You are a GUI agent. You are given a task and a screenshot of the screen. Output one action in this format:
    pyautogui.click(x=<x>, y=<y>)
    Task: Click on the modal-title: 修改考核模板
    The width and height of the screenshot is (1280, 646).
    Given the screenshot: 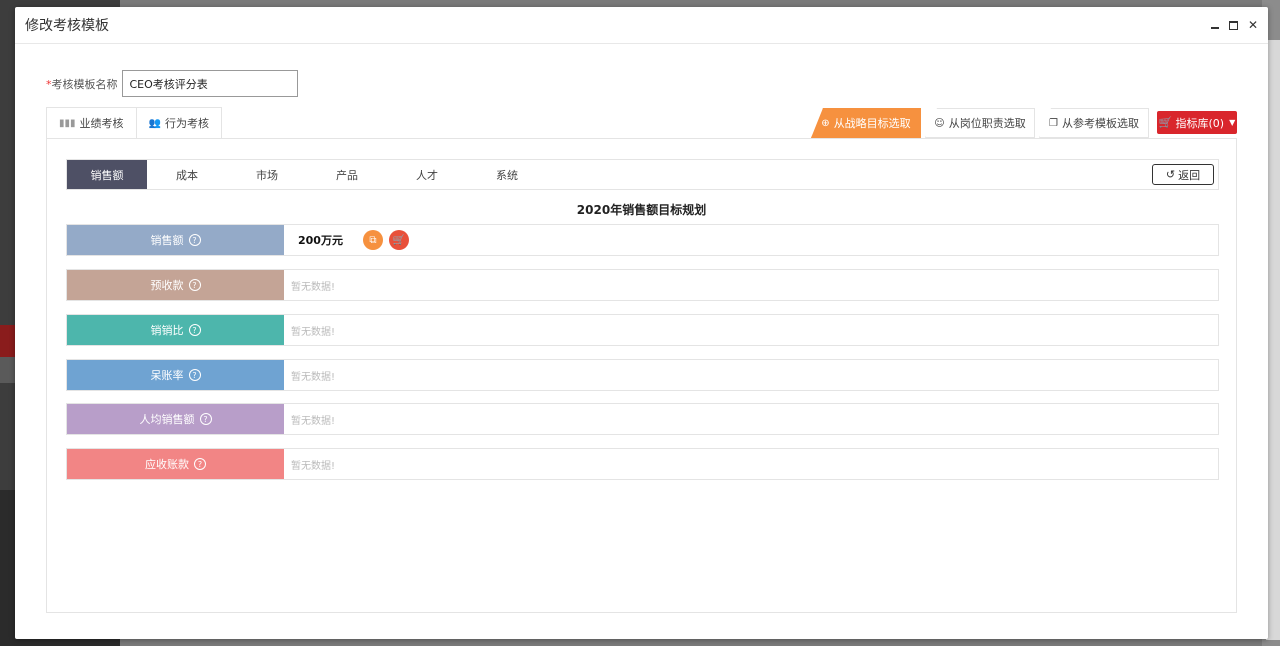 What is the action you would take?
    pyautogui.click(x=67, y=26)
    